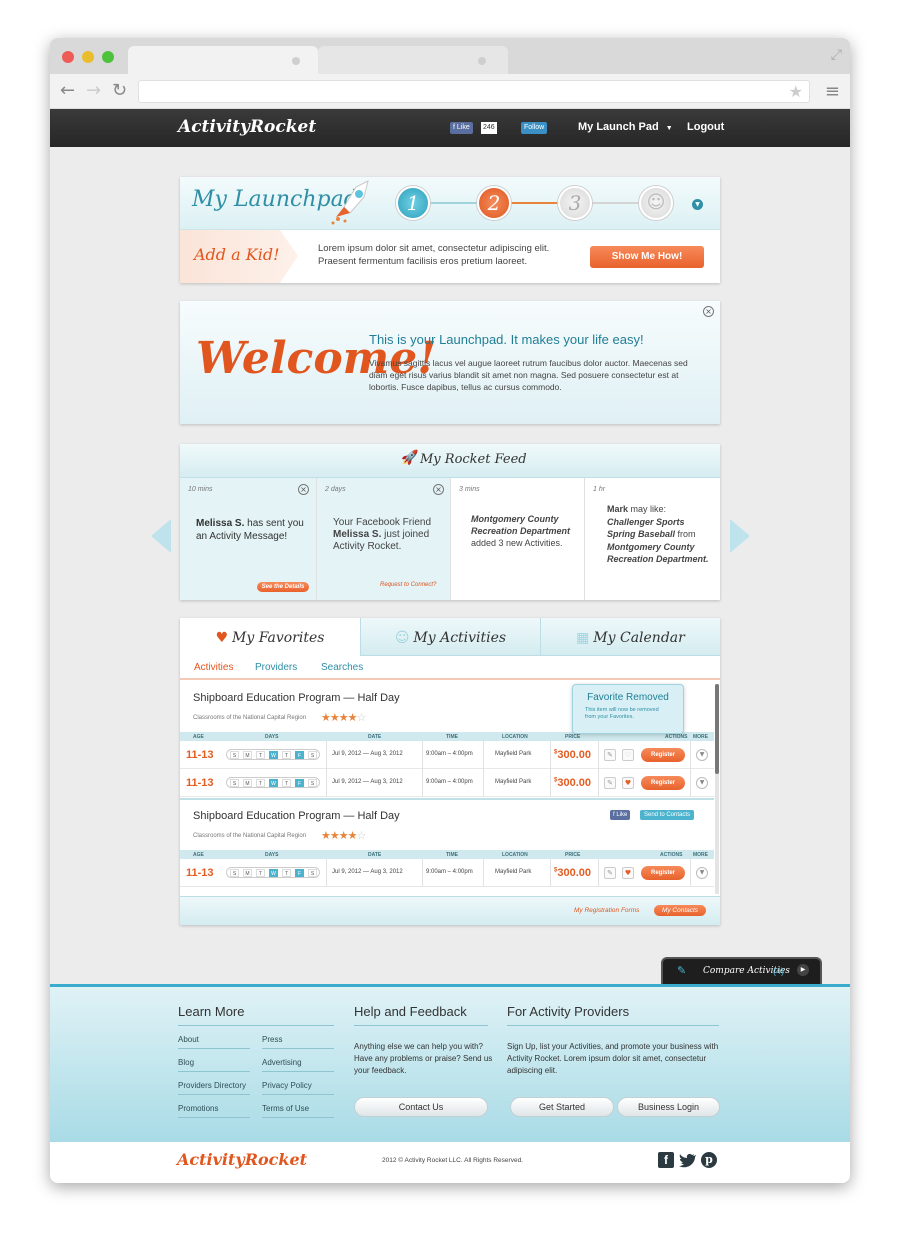 Image resolution: width=900 pixels, height=1250 pixels. I want to click on tab-favorites: ♥ My Favorites, so click(270, 637).